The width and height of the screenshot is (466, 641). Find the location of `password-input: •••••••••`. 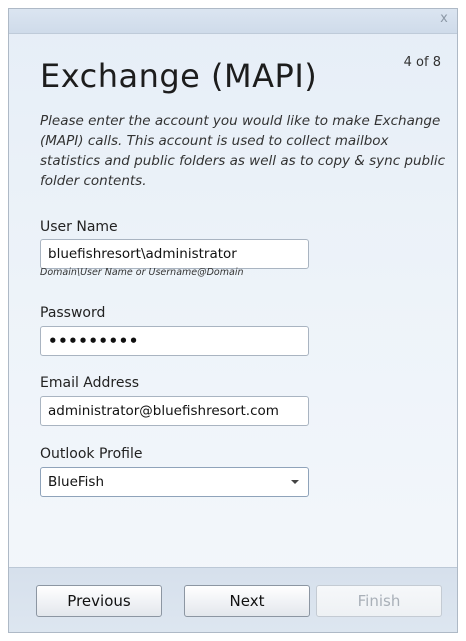

password-input: ••••••••• is located at coordinates (174, 341).